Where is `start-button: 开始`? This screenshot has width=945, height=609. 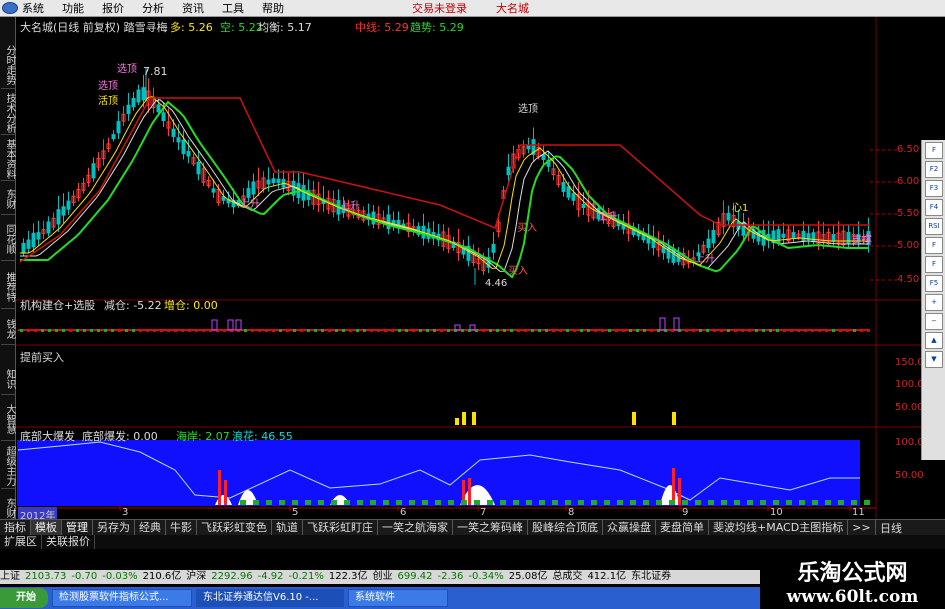
start-button: 开始 is located at coordinates (24, 598).